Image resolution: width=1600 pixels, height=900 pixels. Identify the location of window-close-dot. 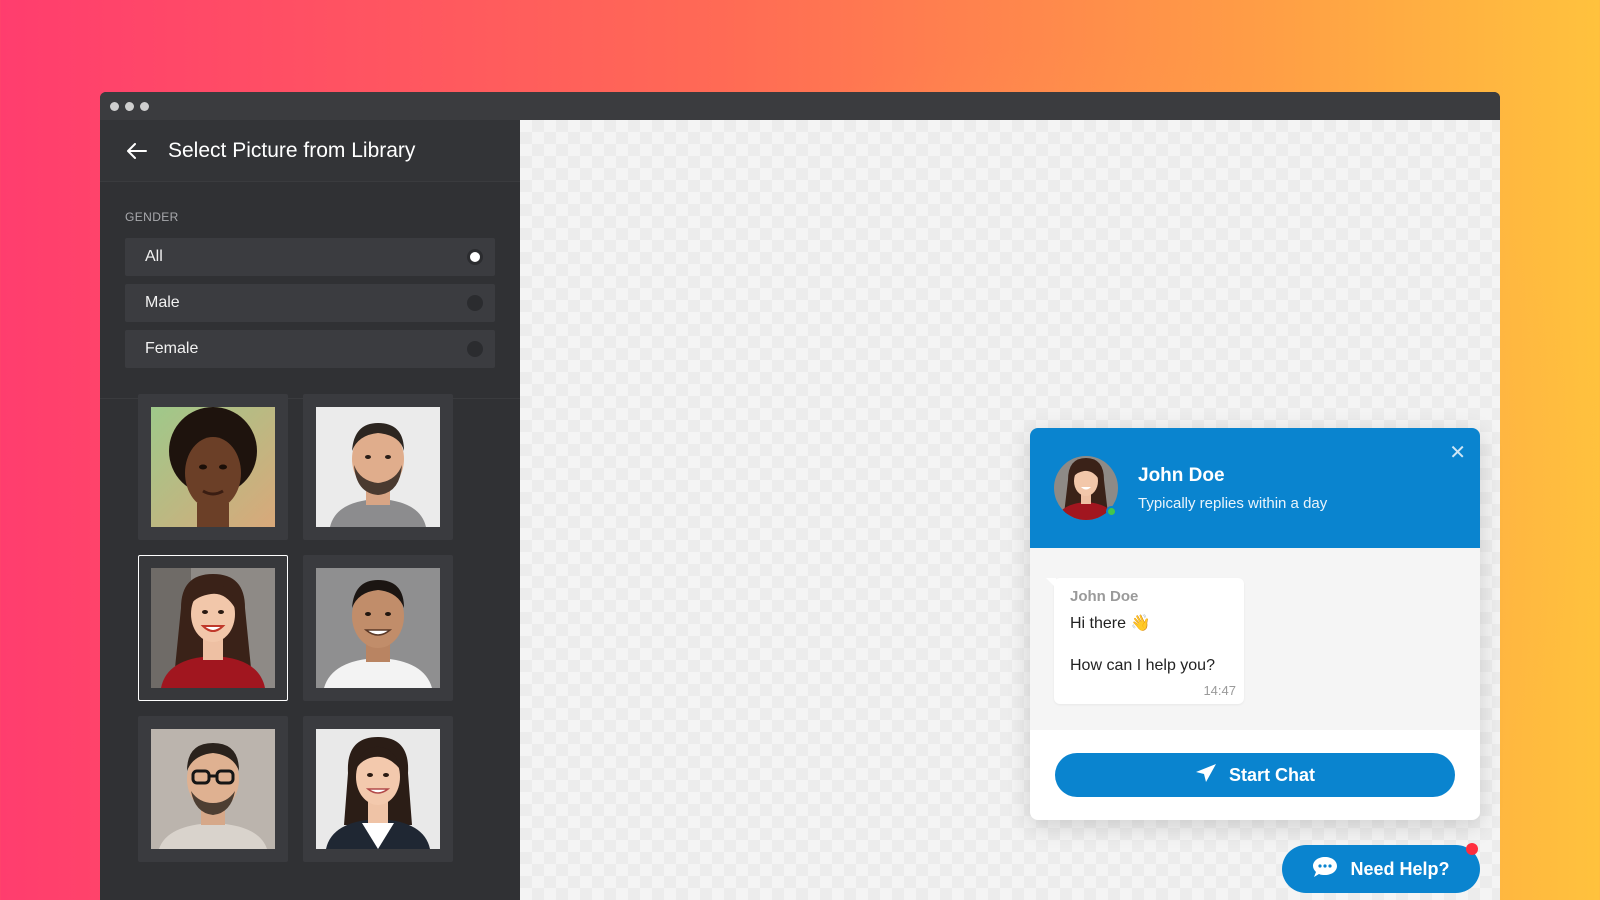
(114, 106).